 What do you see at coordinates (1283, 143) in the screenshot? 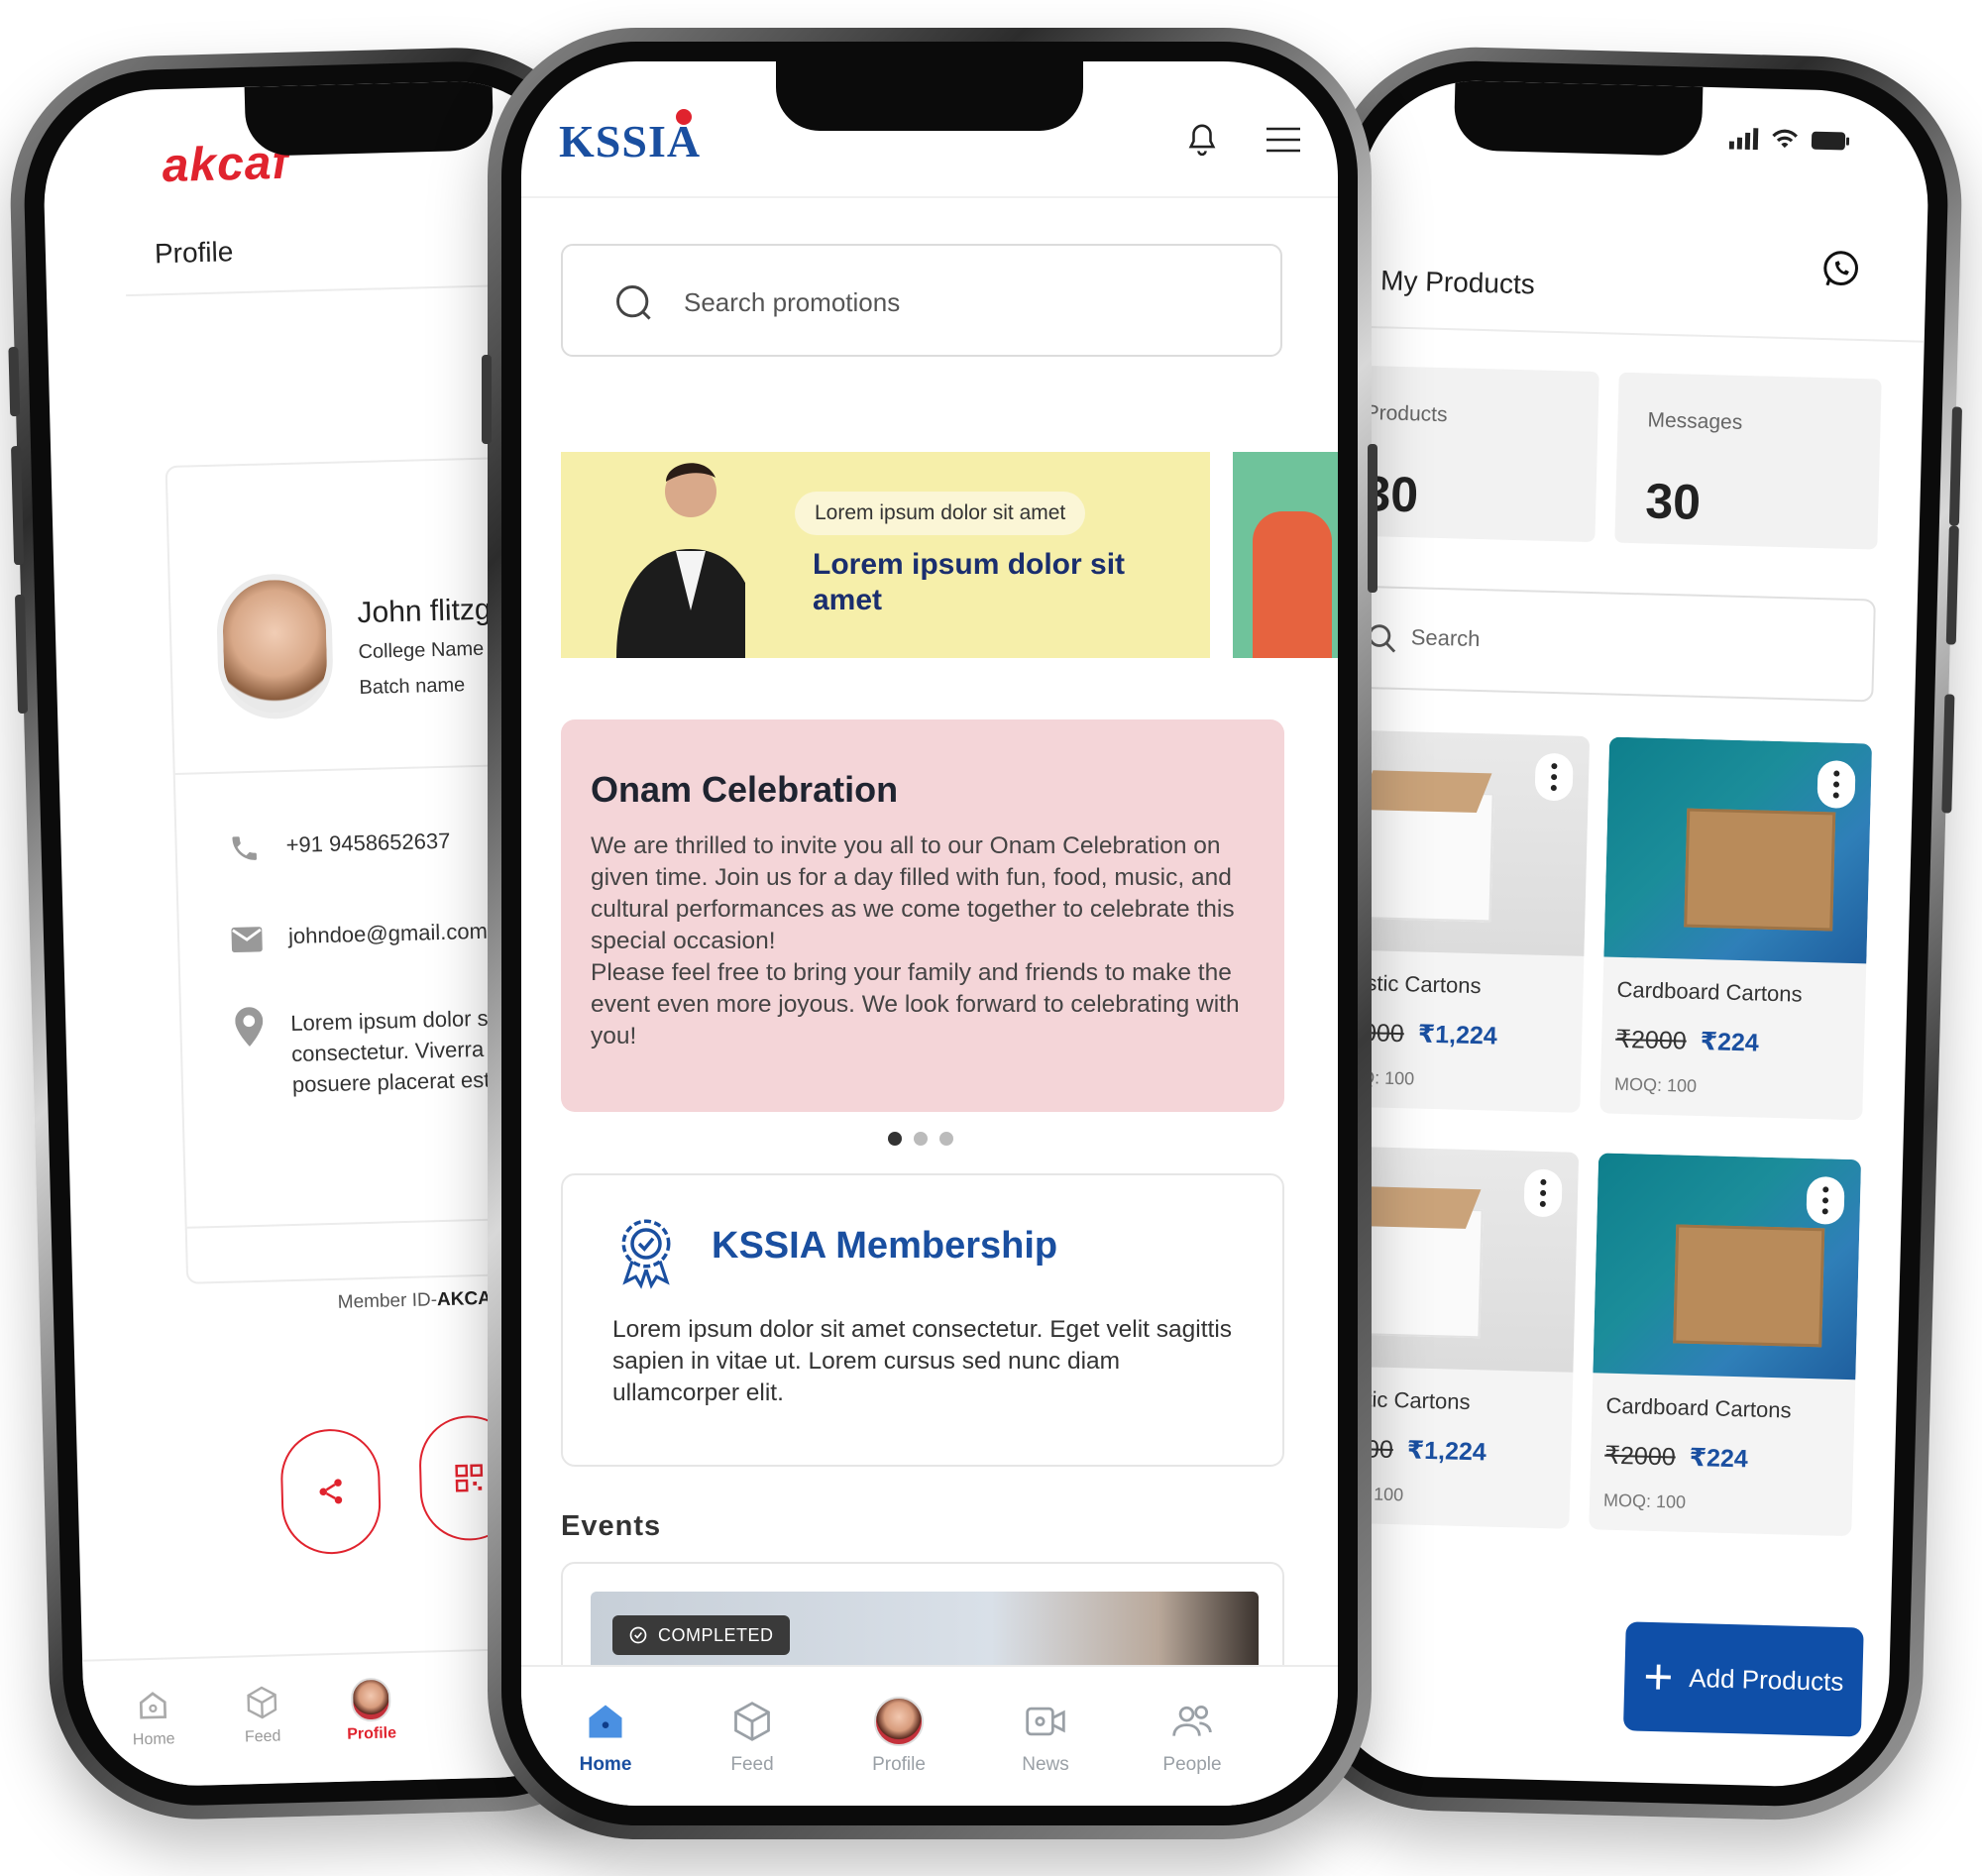
I see `hamburger-menu-icon` at bounding box center [1283, 143].